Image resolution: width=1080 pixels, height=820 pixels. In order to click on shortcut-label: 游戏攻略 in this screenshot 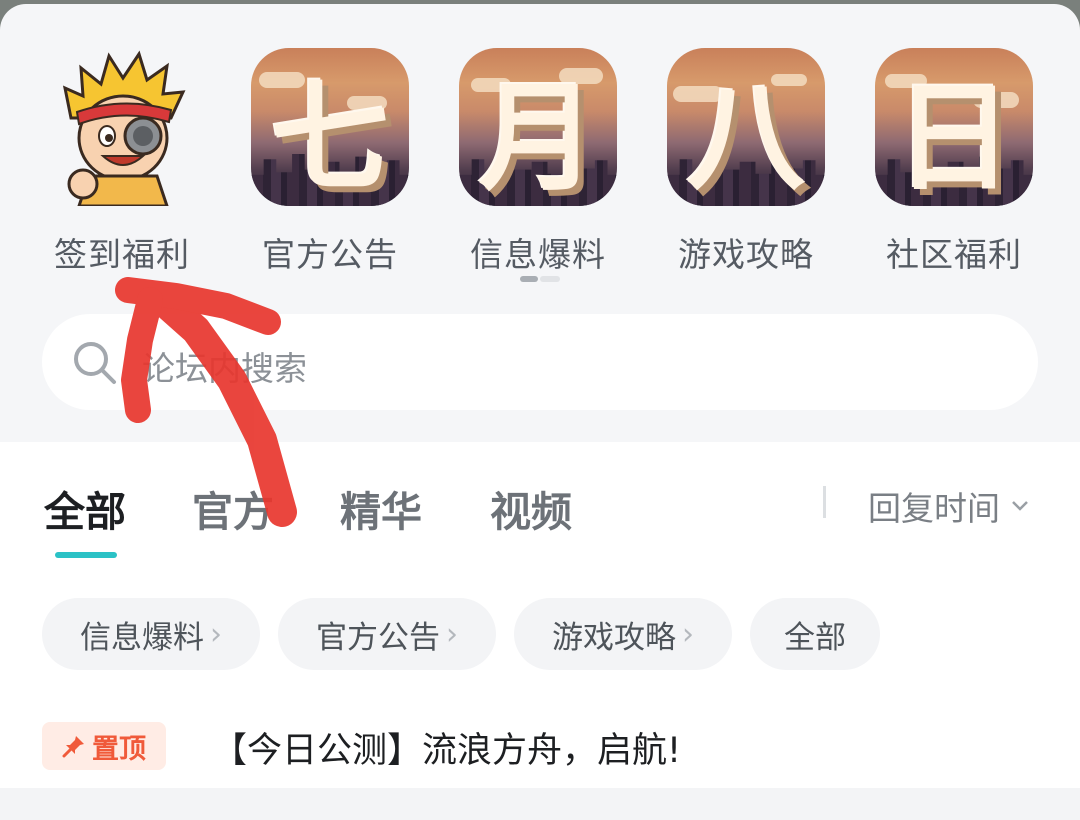, I will do `click(746, 254)`.